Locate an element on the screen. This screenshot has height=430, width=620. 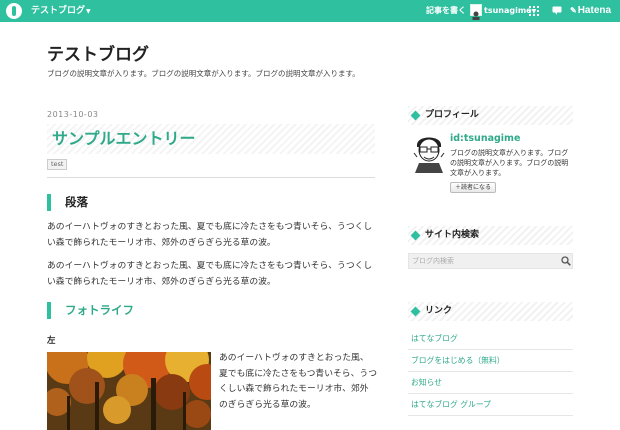
blog-title: テストブログ is located at coordinates (98, 55).